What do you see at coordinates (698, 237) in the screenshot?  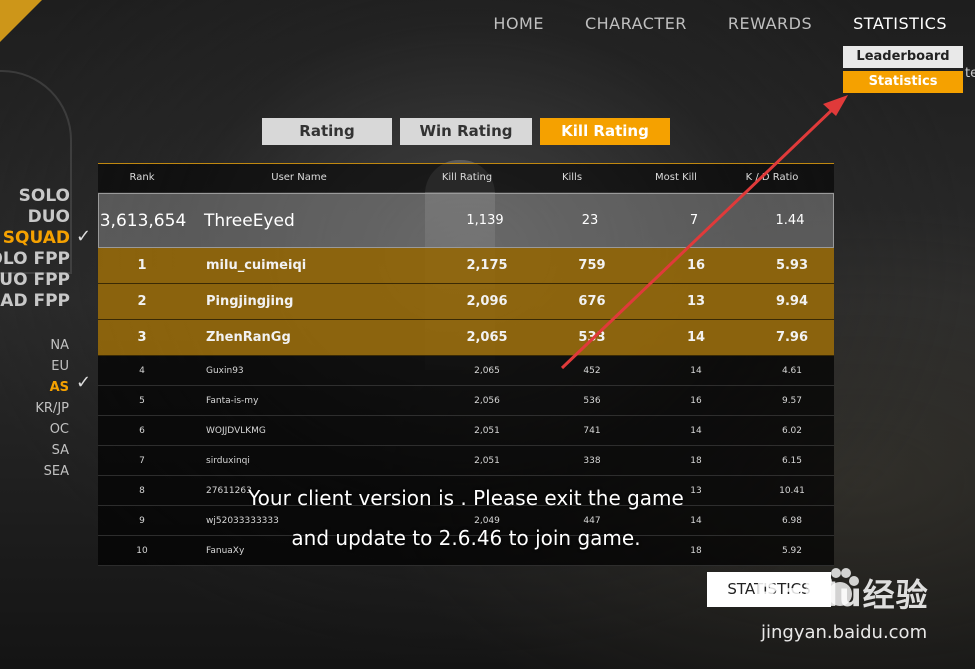 I see `arrow-shaft` at bounding box center [698, 237].